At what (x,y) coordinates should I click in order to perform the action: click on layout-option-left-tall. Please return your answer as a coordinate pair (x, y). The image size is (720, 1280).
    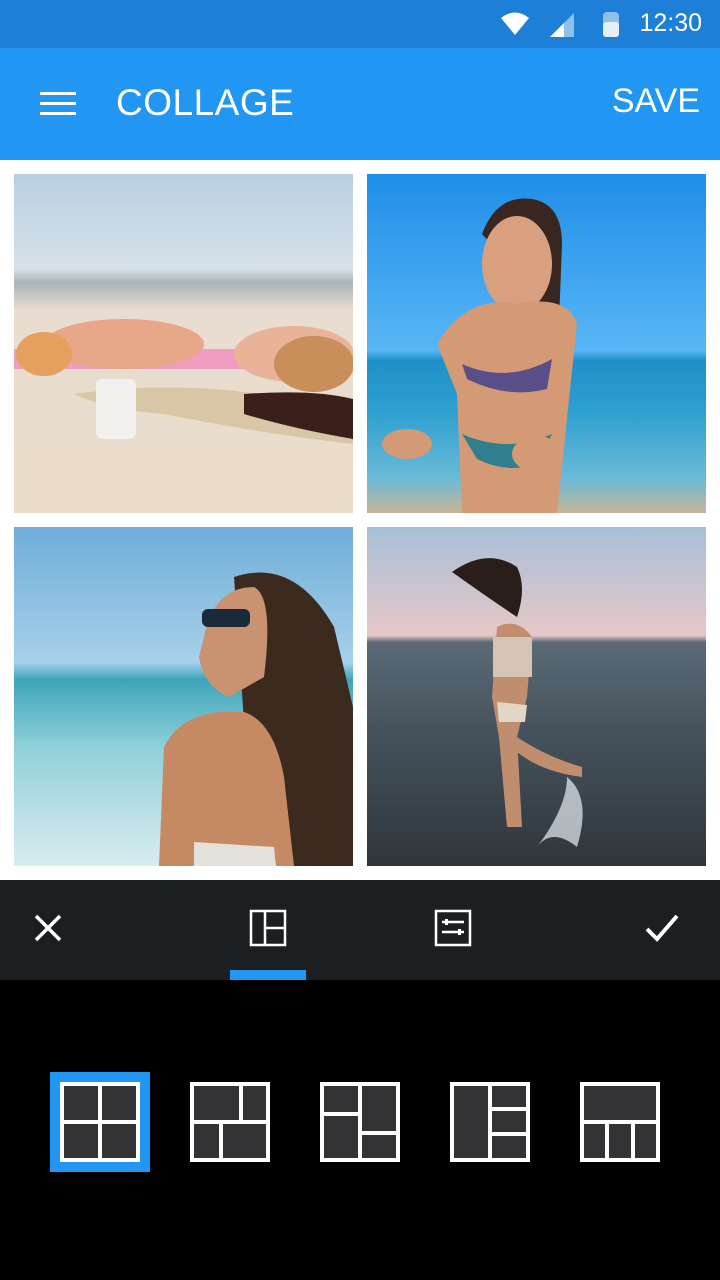
    Looking at the image, I should click on (490, 1122).